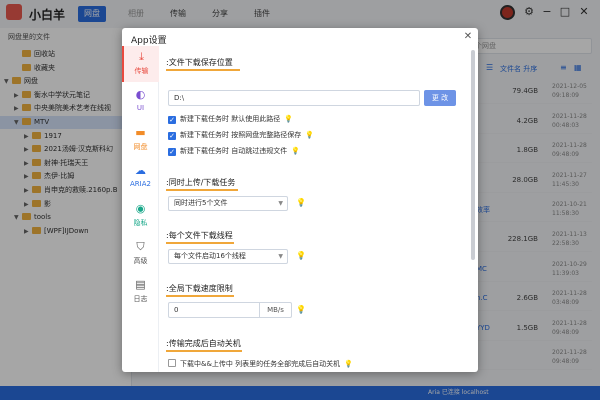  I want to click on nav-item-log: ▤ 日志, so click(140, 292).